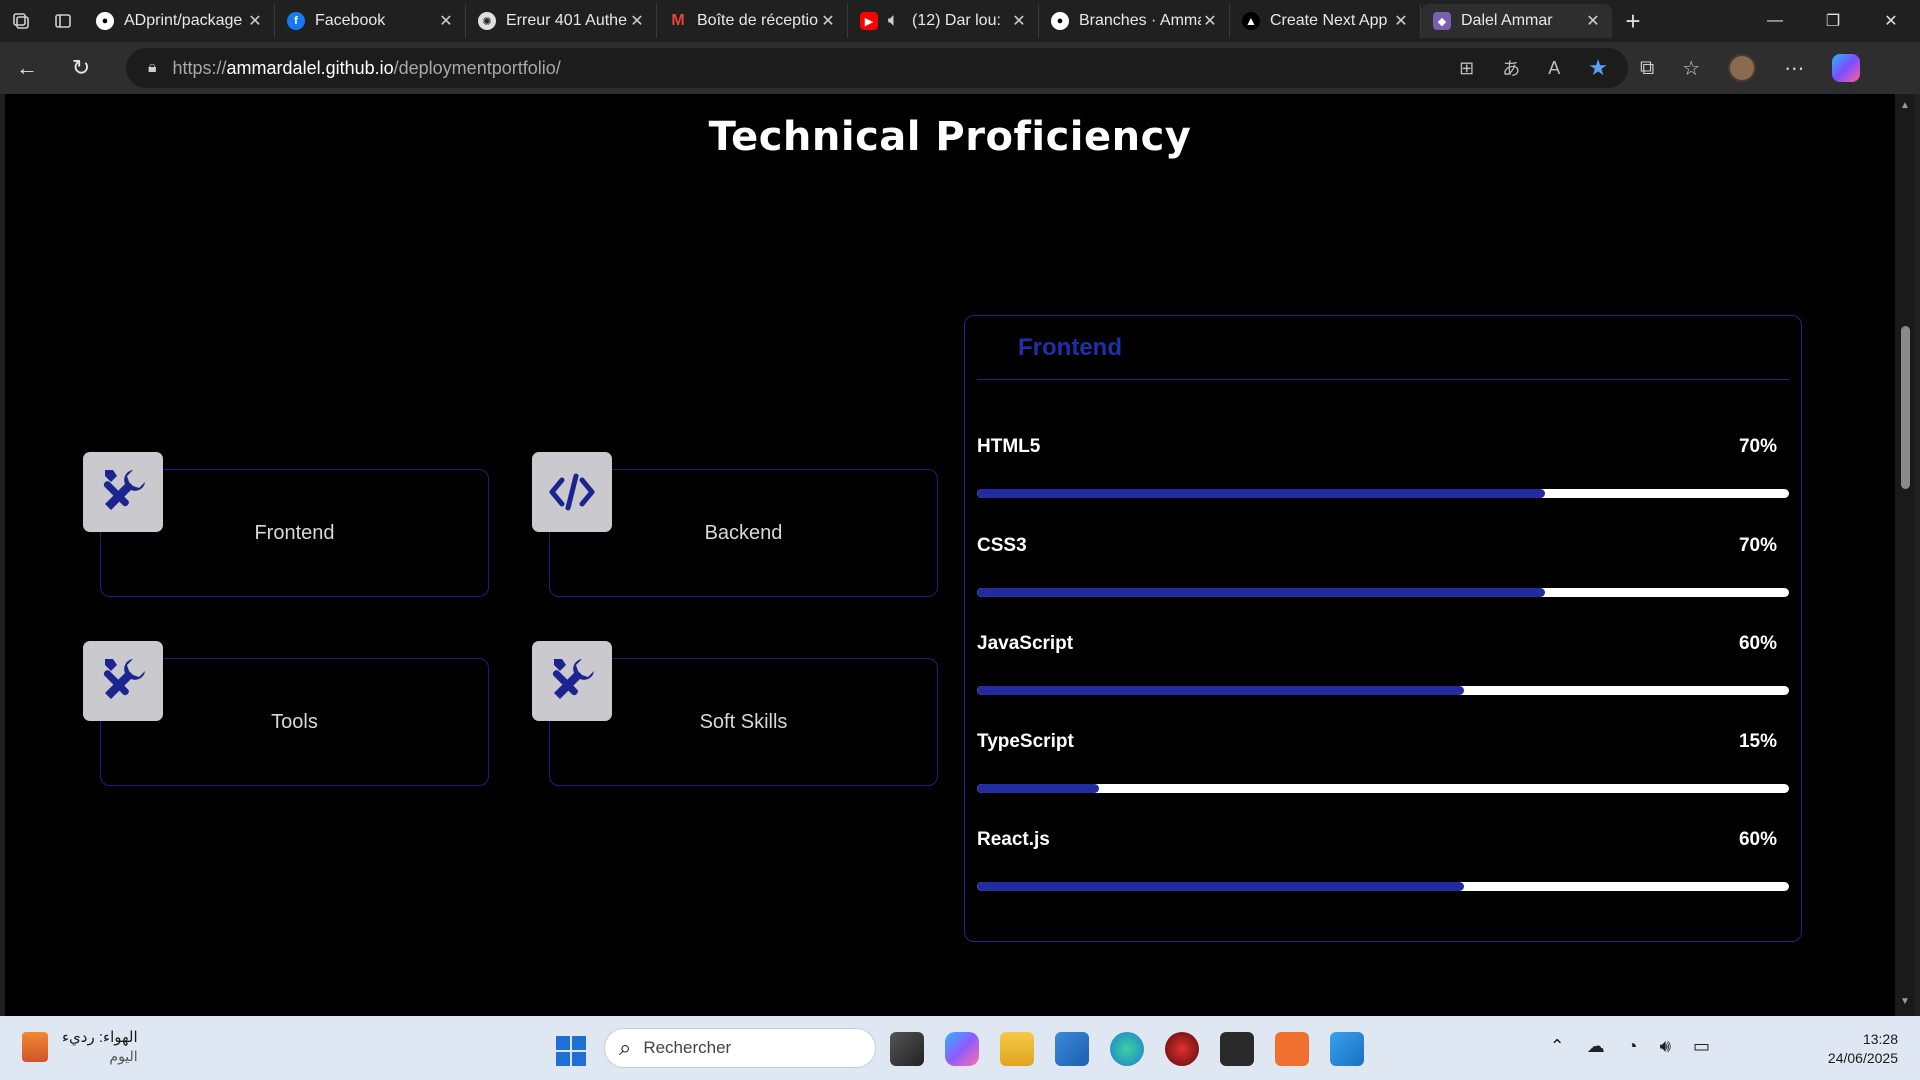 Image resolution: width=1920 pixels, height=1080 pixels. Describe the element at coordinates (123, 1056) in the screenshot. I see `weather-day: اليوم` at that location.